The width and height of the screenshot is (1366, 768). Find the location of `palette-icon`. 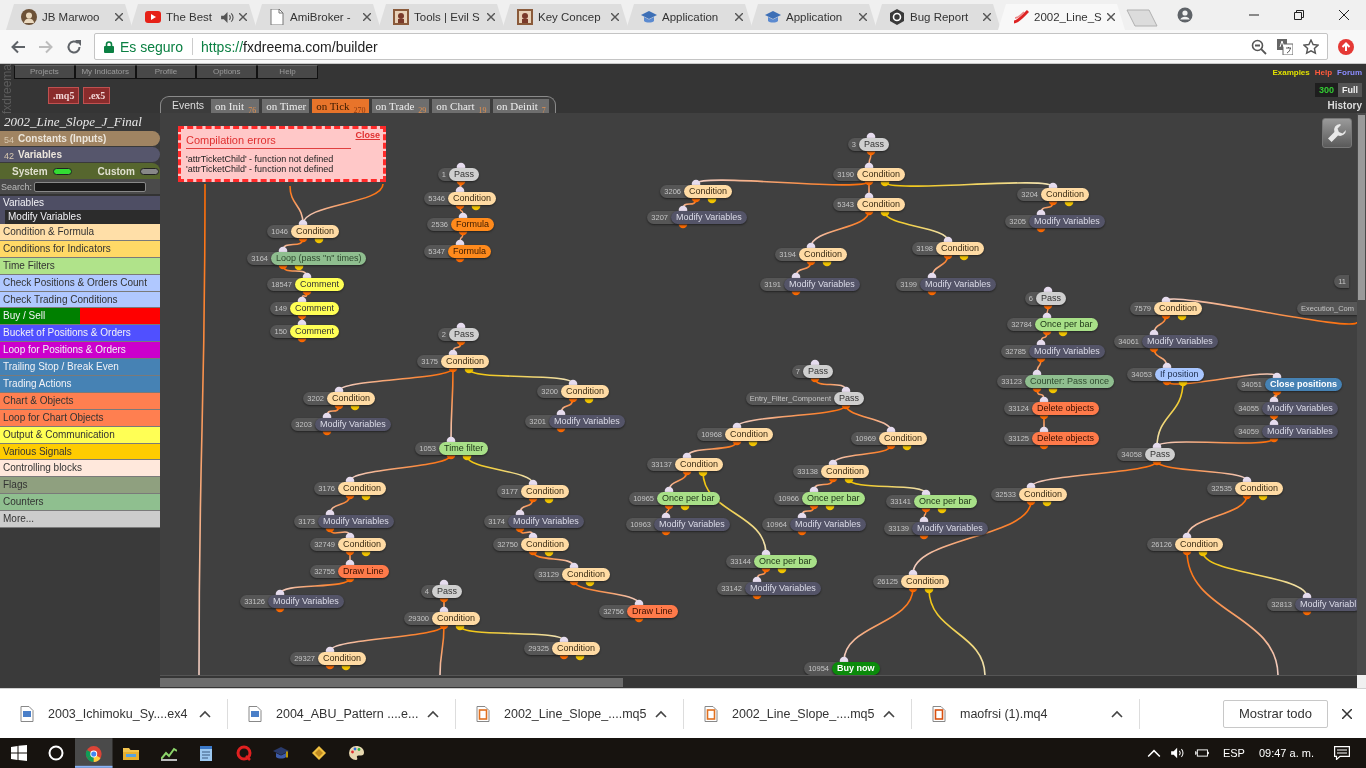

palette-icon is located at coordinates (356, 753).